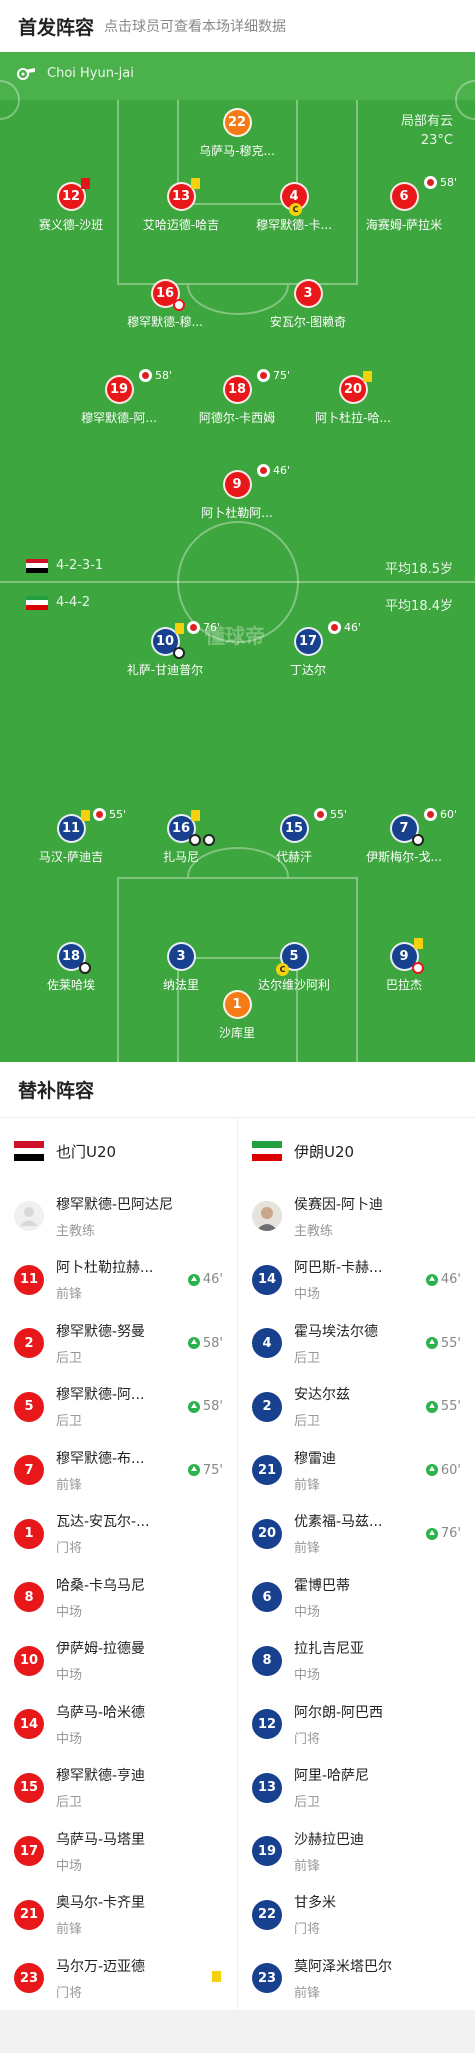 The height and width of the screenshot is (2053, 475). Describe the element at coordinates (118, 1915) in the screenshot. I see `sub-player-row: 21 奥马尔-卡齐里 前锋` at that location.